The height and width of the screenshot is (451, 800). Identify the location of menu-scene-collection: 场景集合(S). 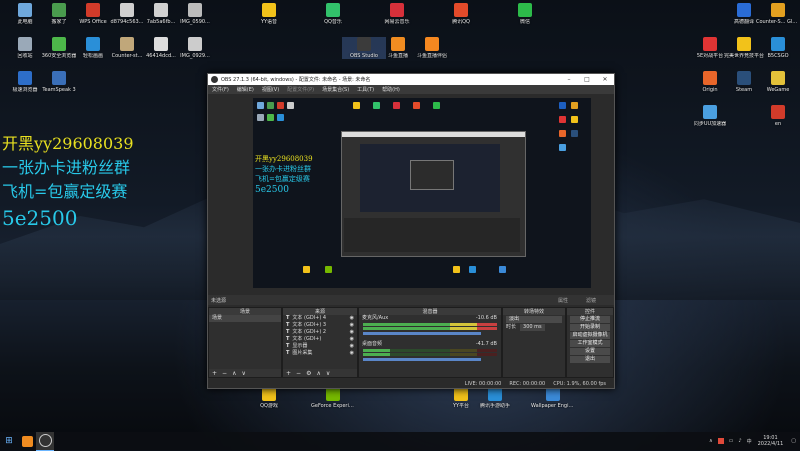
(335, 89).